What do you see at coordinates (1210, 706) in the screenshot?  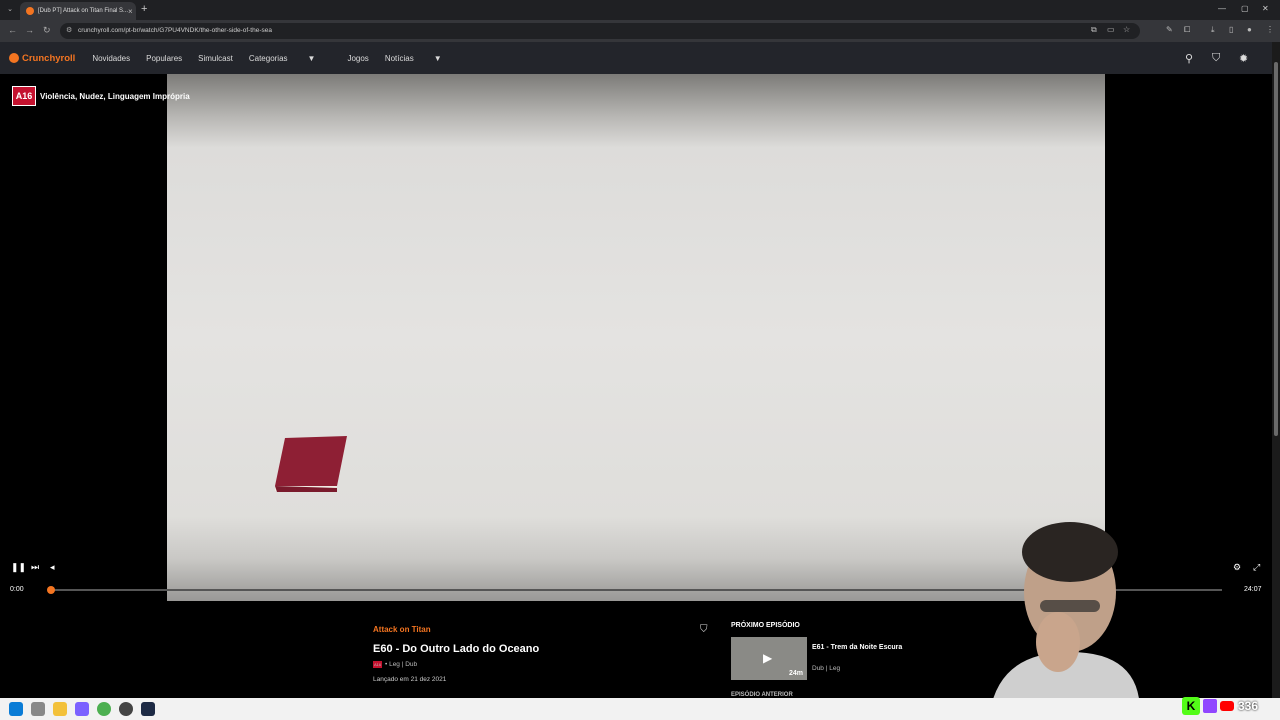 I see `twitch-icon` at bounding box center [1210, 706].